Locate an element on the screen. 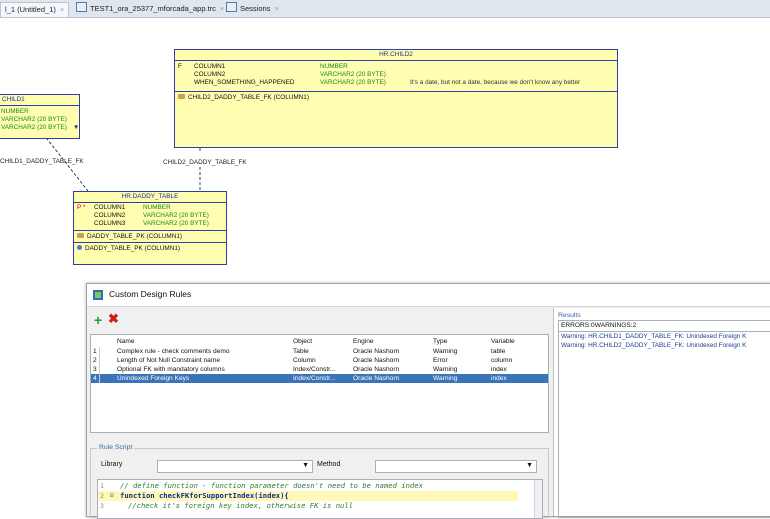 The height and width of the screenshot is (519, 770). tab-sessions: Sessions × is located at coordinates (252, 9).